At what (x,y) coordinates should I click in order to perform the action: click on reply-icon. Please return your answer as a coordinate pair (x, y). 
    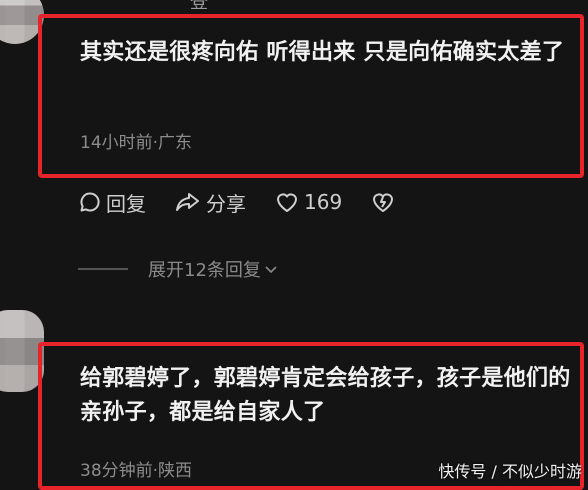
    Looking at the image, I should click on (90, 202).